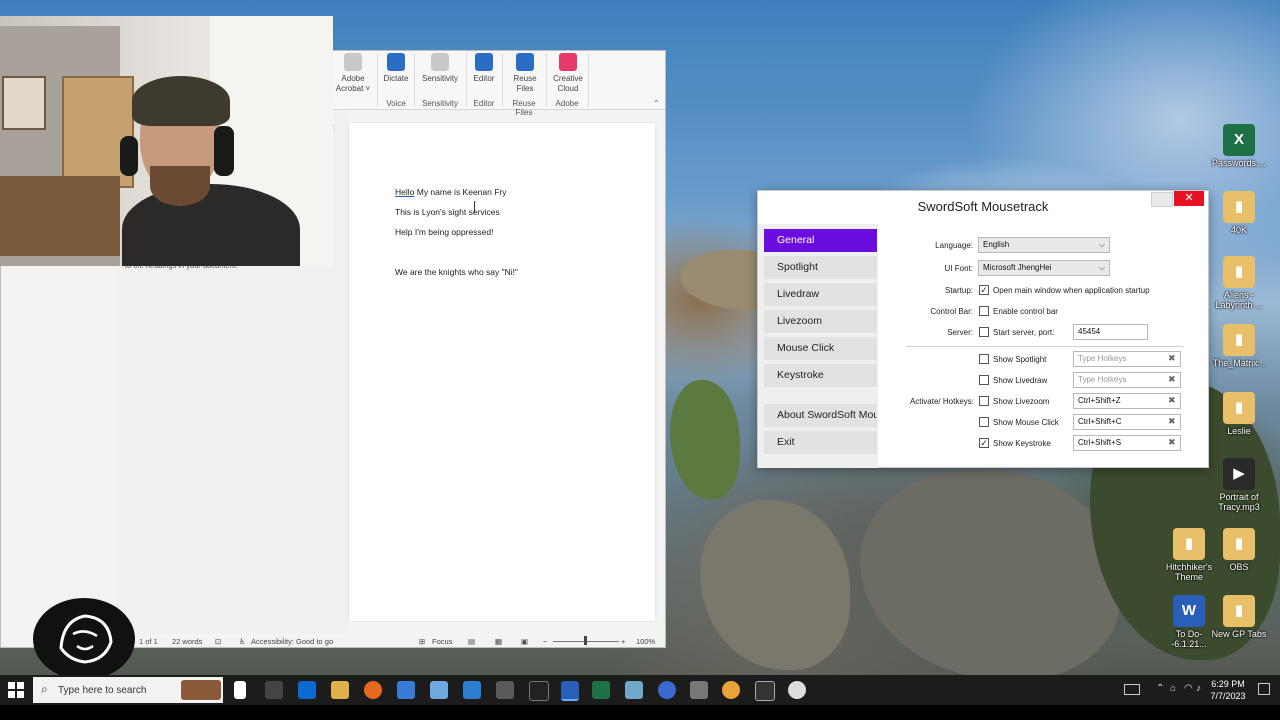 Image resolution: width=1280 pixels, height=720 pixels. Describe the element at coordinates (1127, 380) in the screenshot. I see `livedraw-hotkey-input: Type Hotkeys` at that location.